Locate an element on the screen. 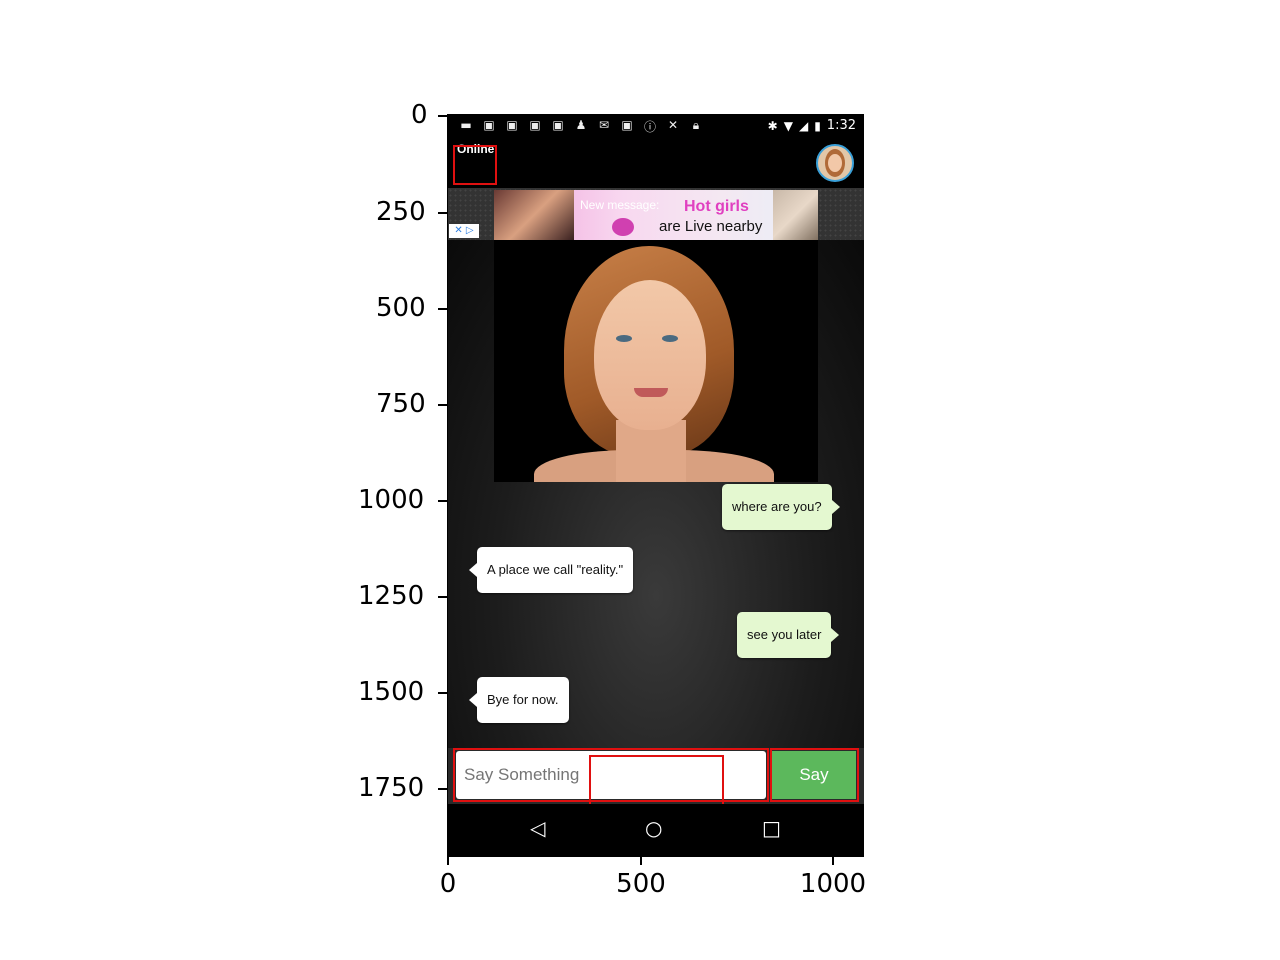 The image size is (1280, 960). y-tick-label: 500 is located at coordinates (401, 308).